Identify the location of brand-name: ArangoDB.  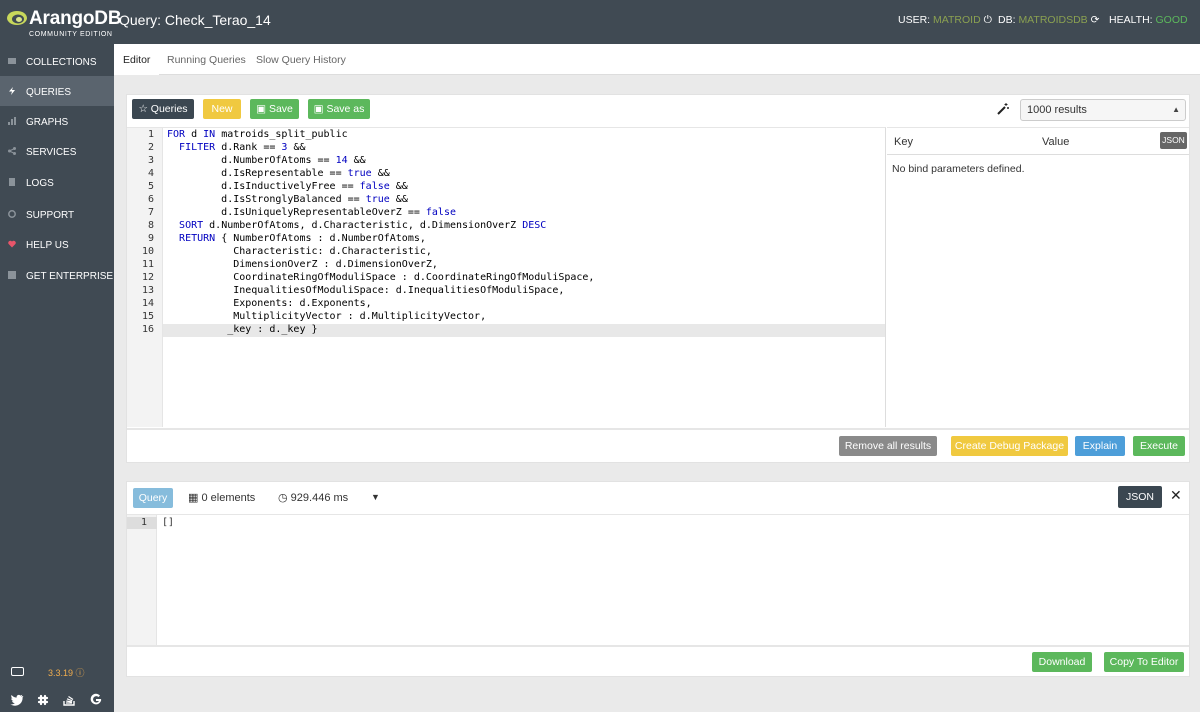
(75, 18).